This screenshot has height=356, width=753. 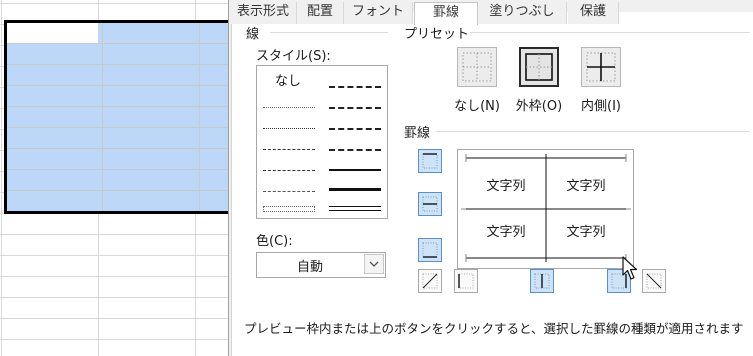 I want to click on diagonal-down-icon, so click(x=654, y=281).